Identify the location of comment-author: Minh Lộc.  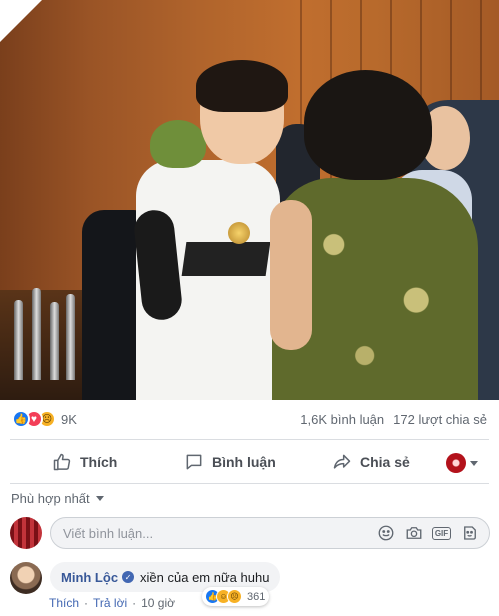
(89, 577).